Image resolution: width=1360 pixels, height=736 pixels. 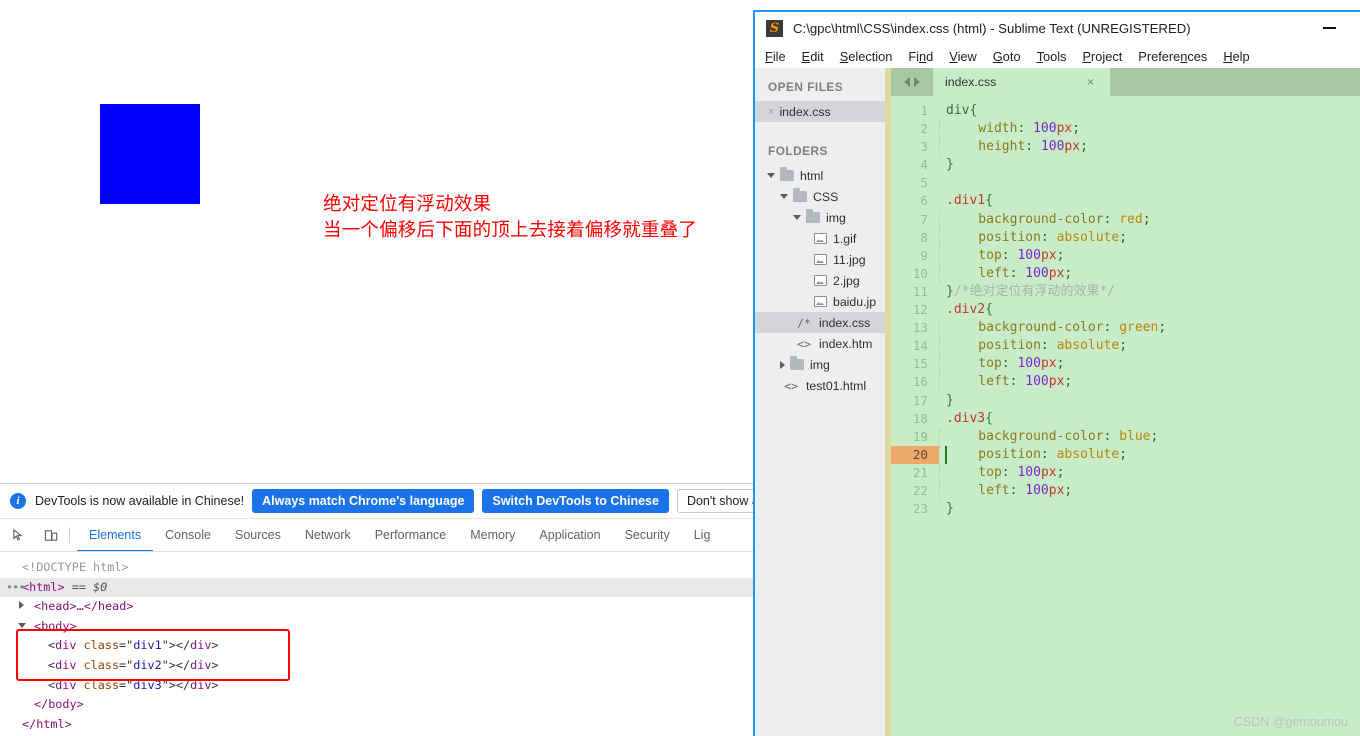 I want to click on code-line: 17}, so click(x=1125, y=401).